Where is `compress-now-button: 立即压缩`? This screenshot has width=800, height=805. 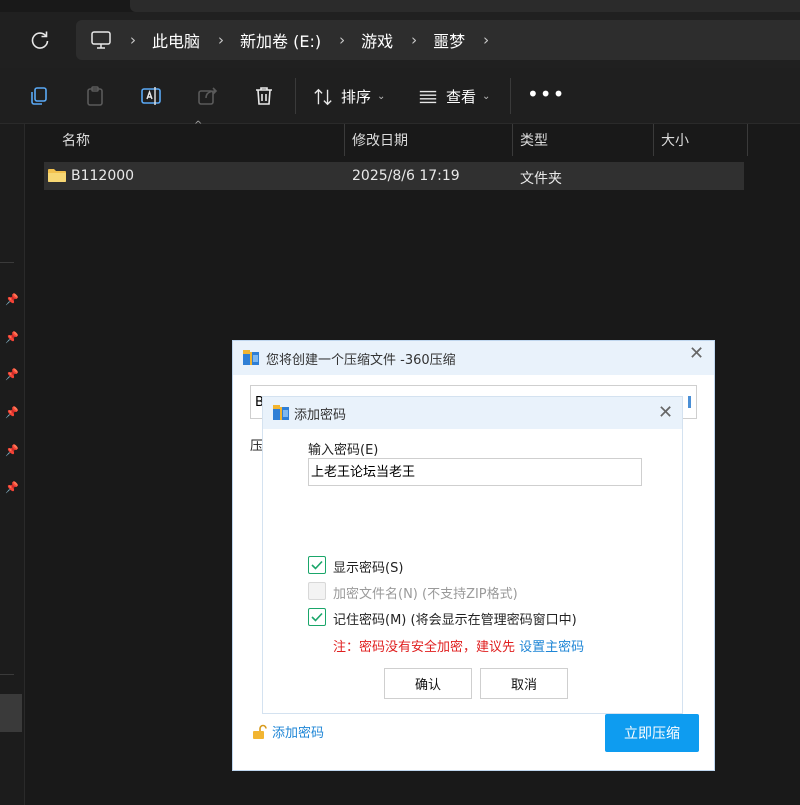 compress-now-button: 立即压缩 is located at coordinates (652, 733).